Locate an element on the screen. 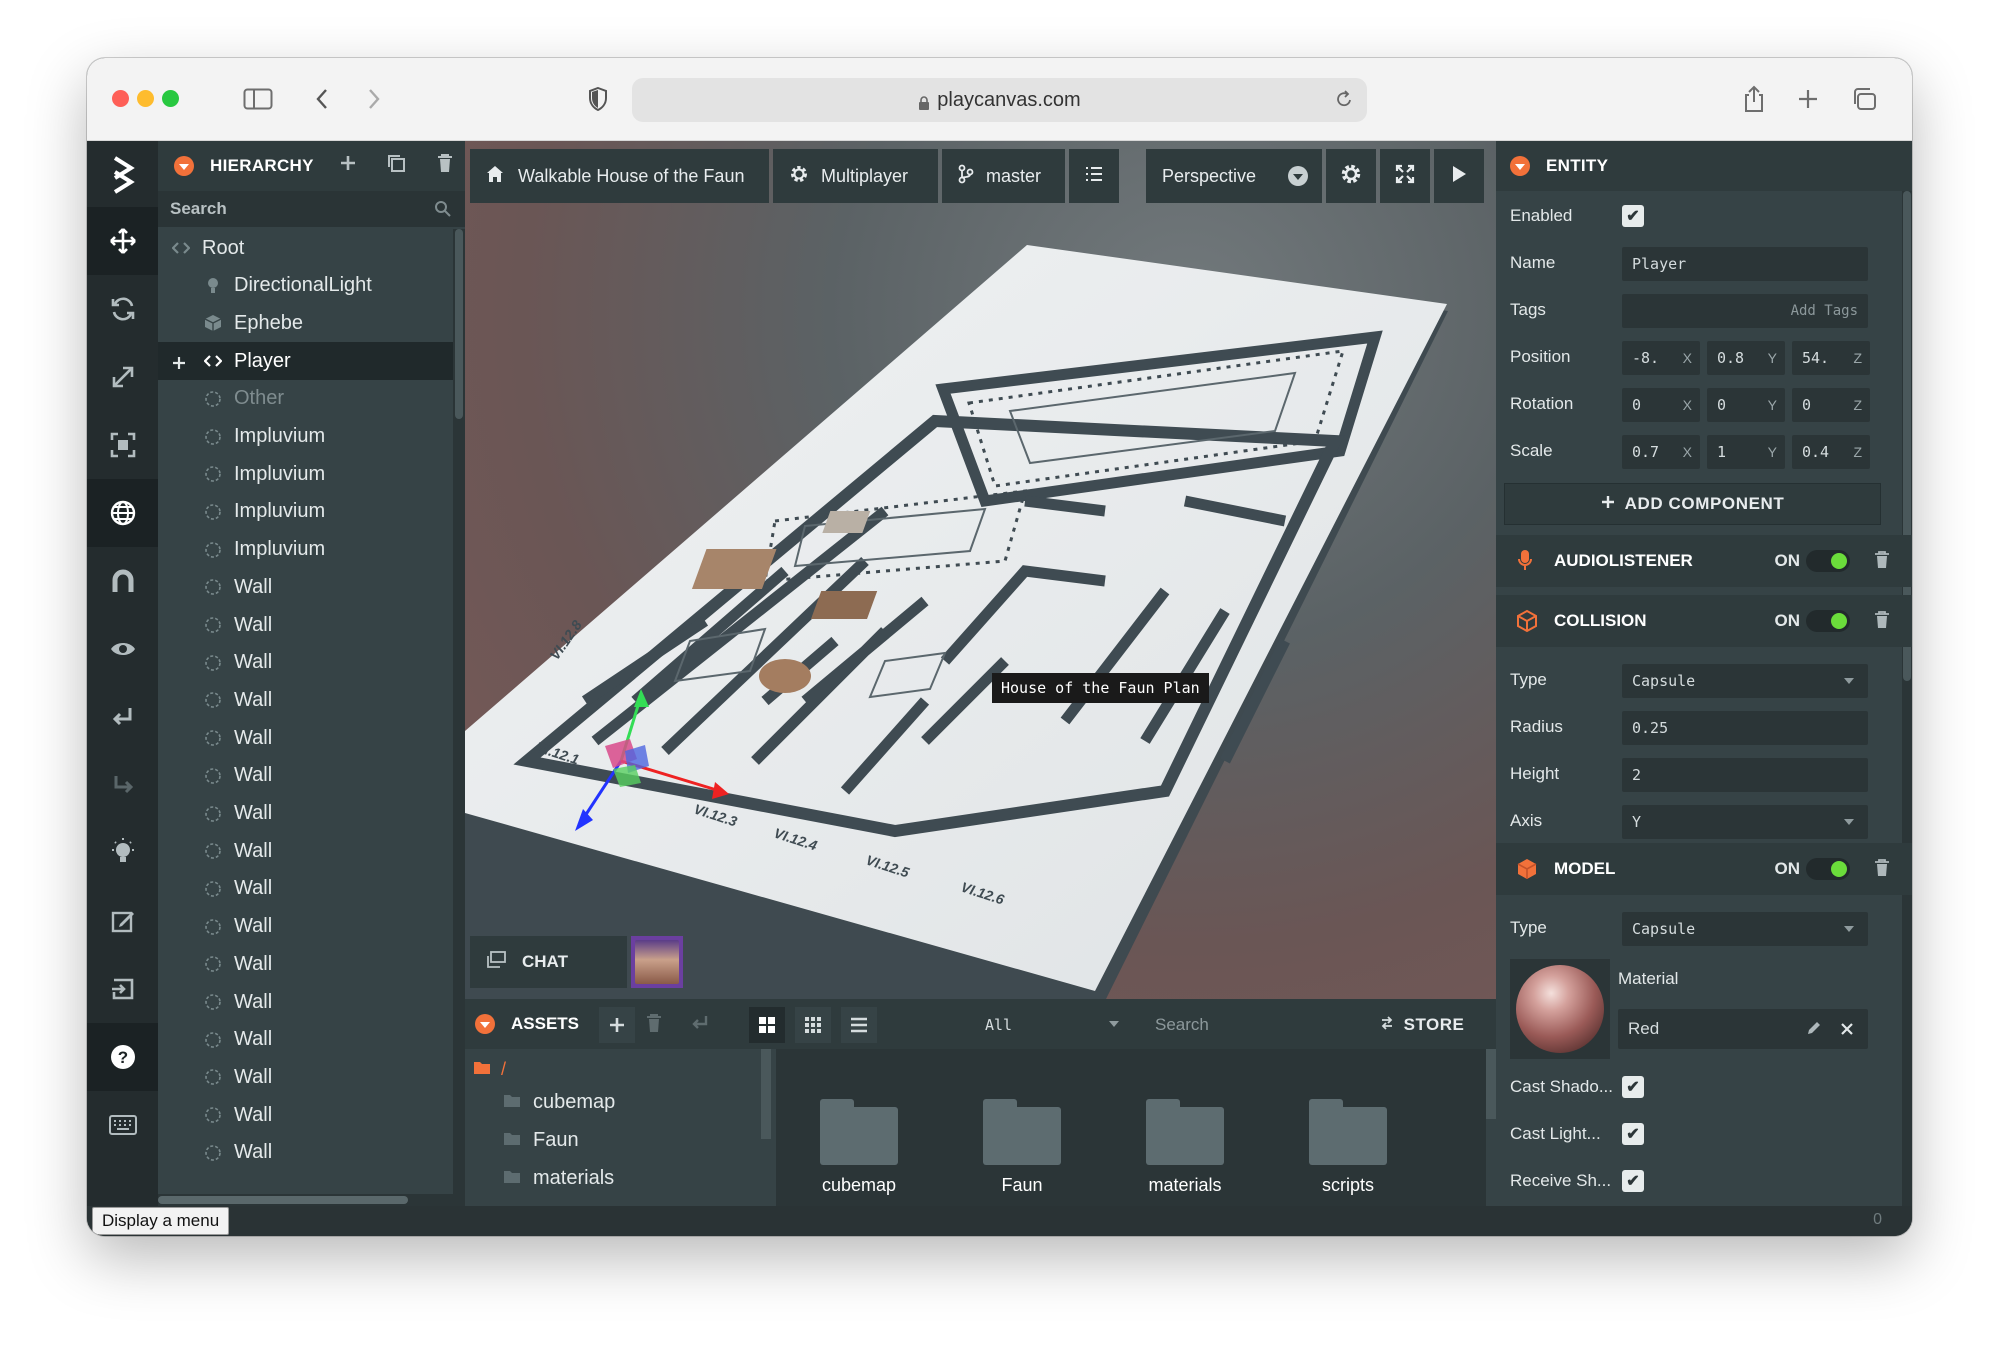 The image size is (1999, 1351). assets-collapse-icon is located at coordinates (485, 1024).